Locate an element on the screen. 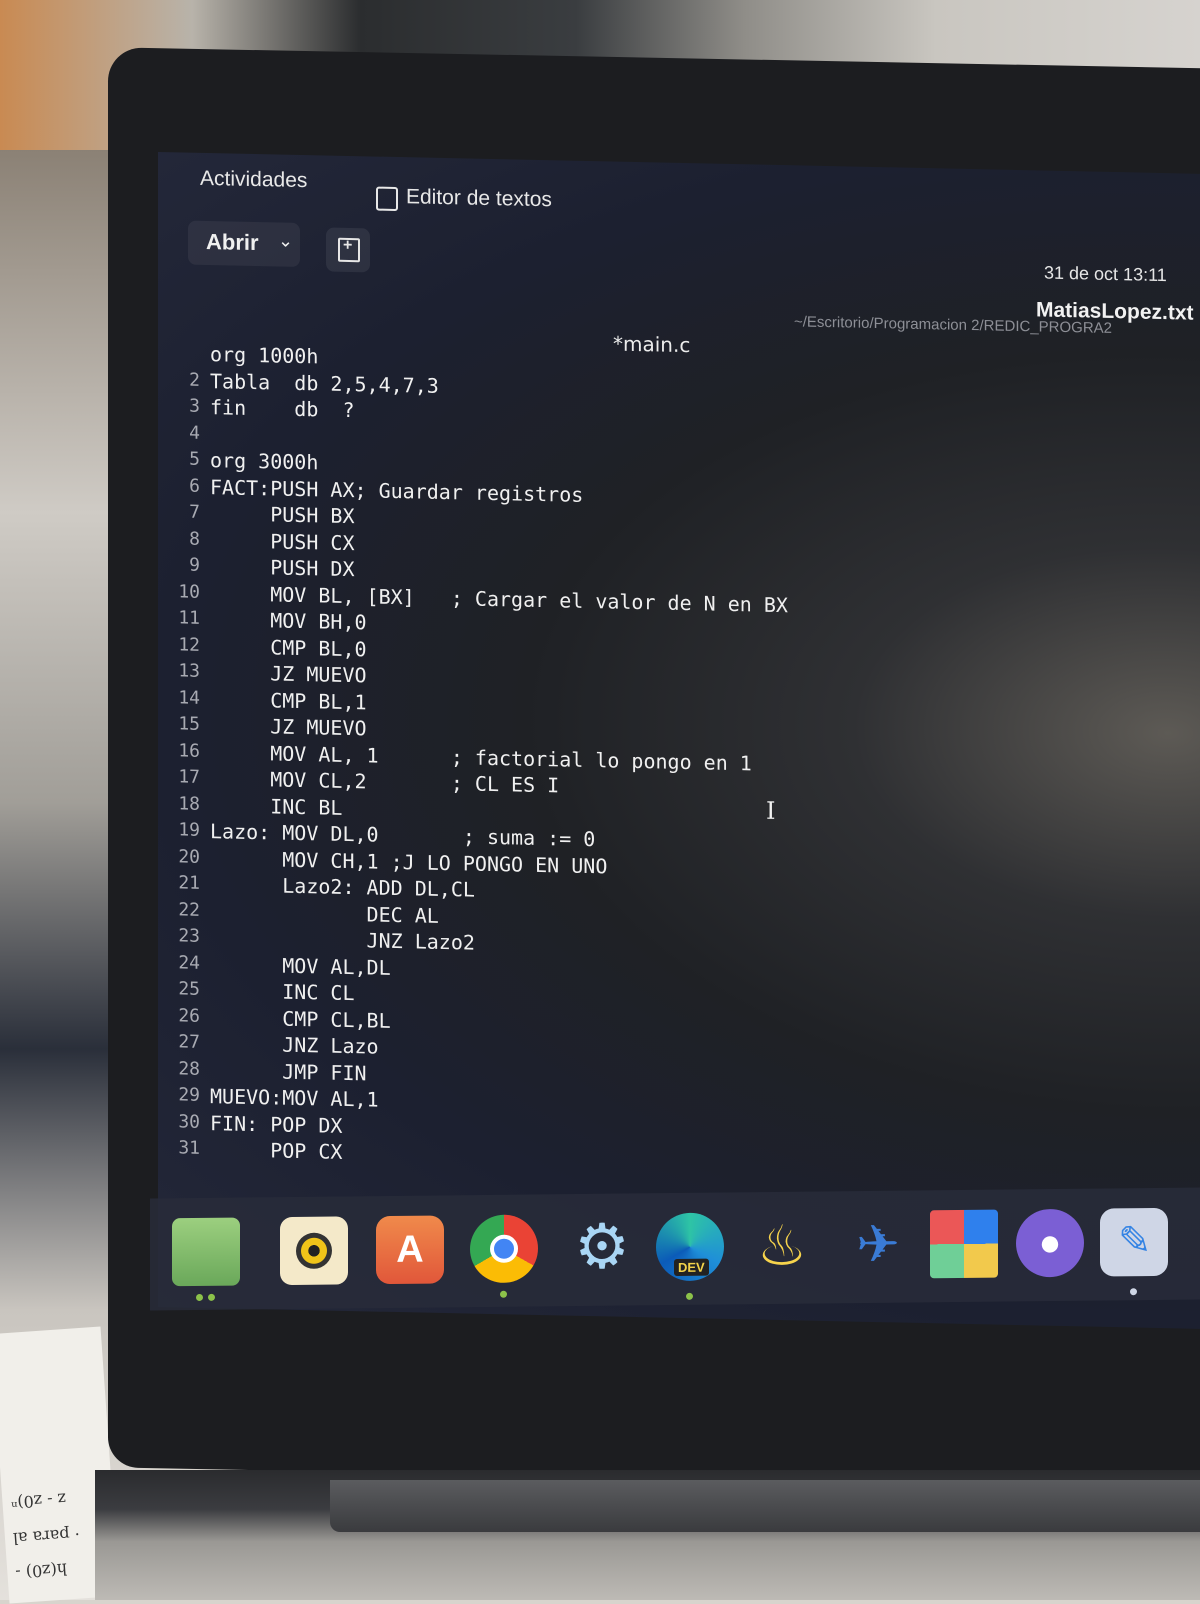 This screenshot has width=1200, height=1604. line-number: 2 is located at coordinates (194, 380).